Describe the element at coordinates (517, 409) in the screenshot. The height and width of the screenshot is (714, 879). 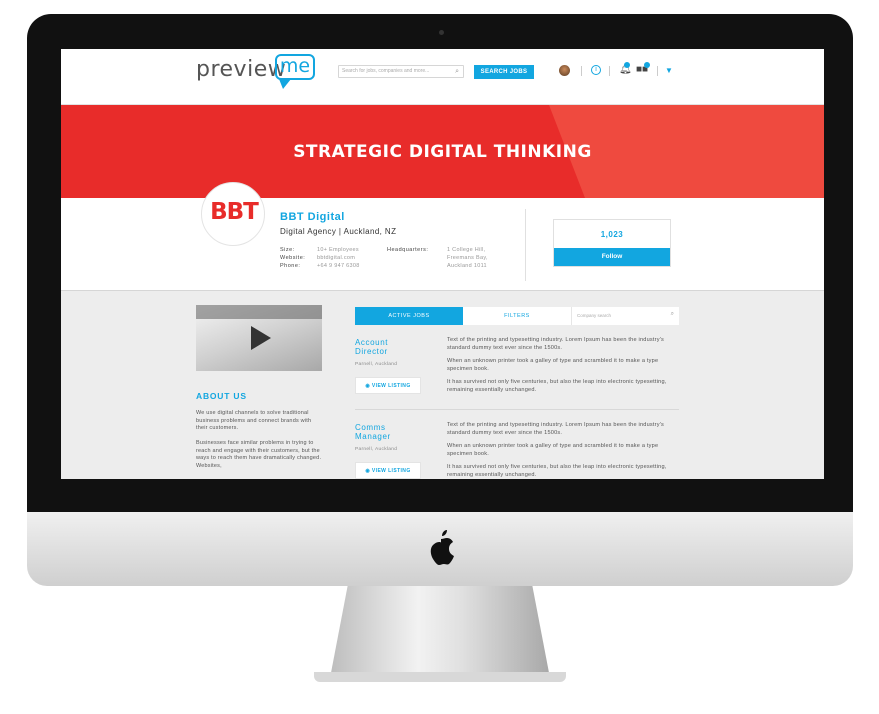
I see `job-separator` at that location.